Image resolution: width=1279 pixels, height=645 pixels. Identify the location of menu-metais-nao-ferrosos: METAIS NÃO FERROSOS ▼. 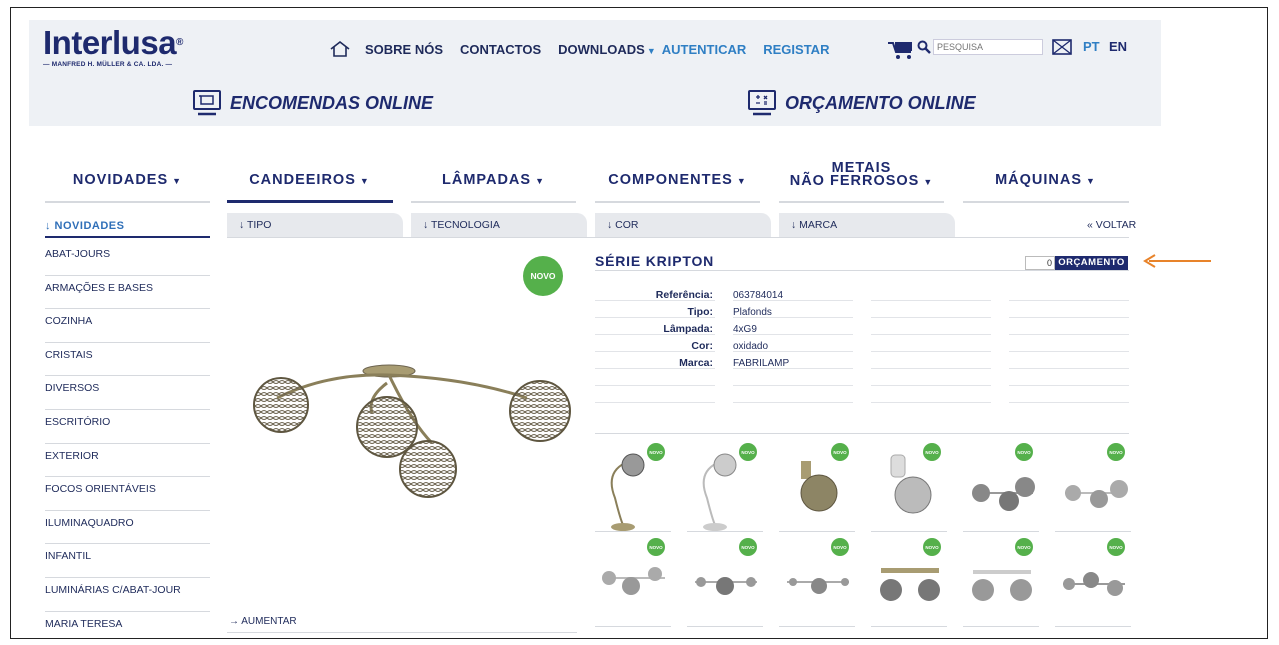
(861, 175).